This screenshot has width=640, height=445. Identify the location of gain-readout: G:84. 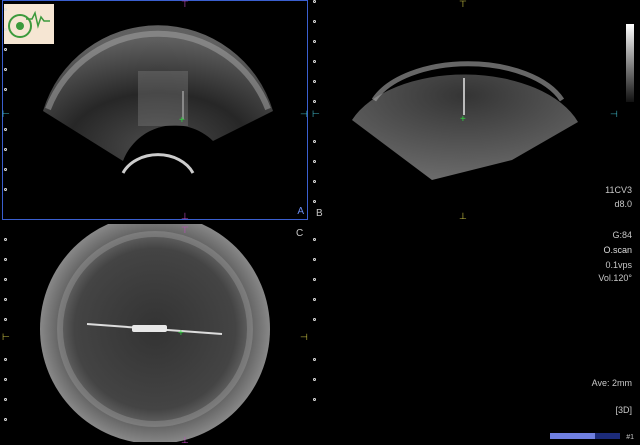
(622, 235).